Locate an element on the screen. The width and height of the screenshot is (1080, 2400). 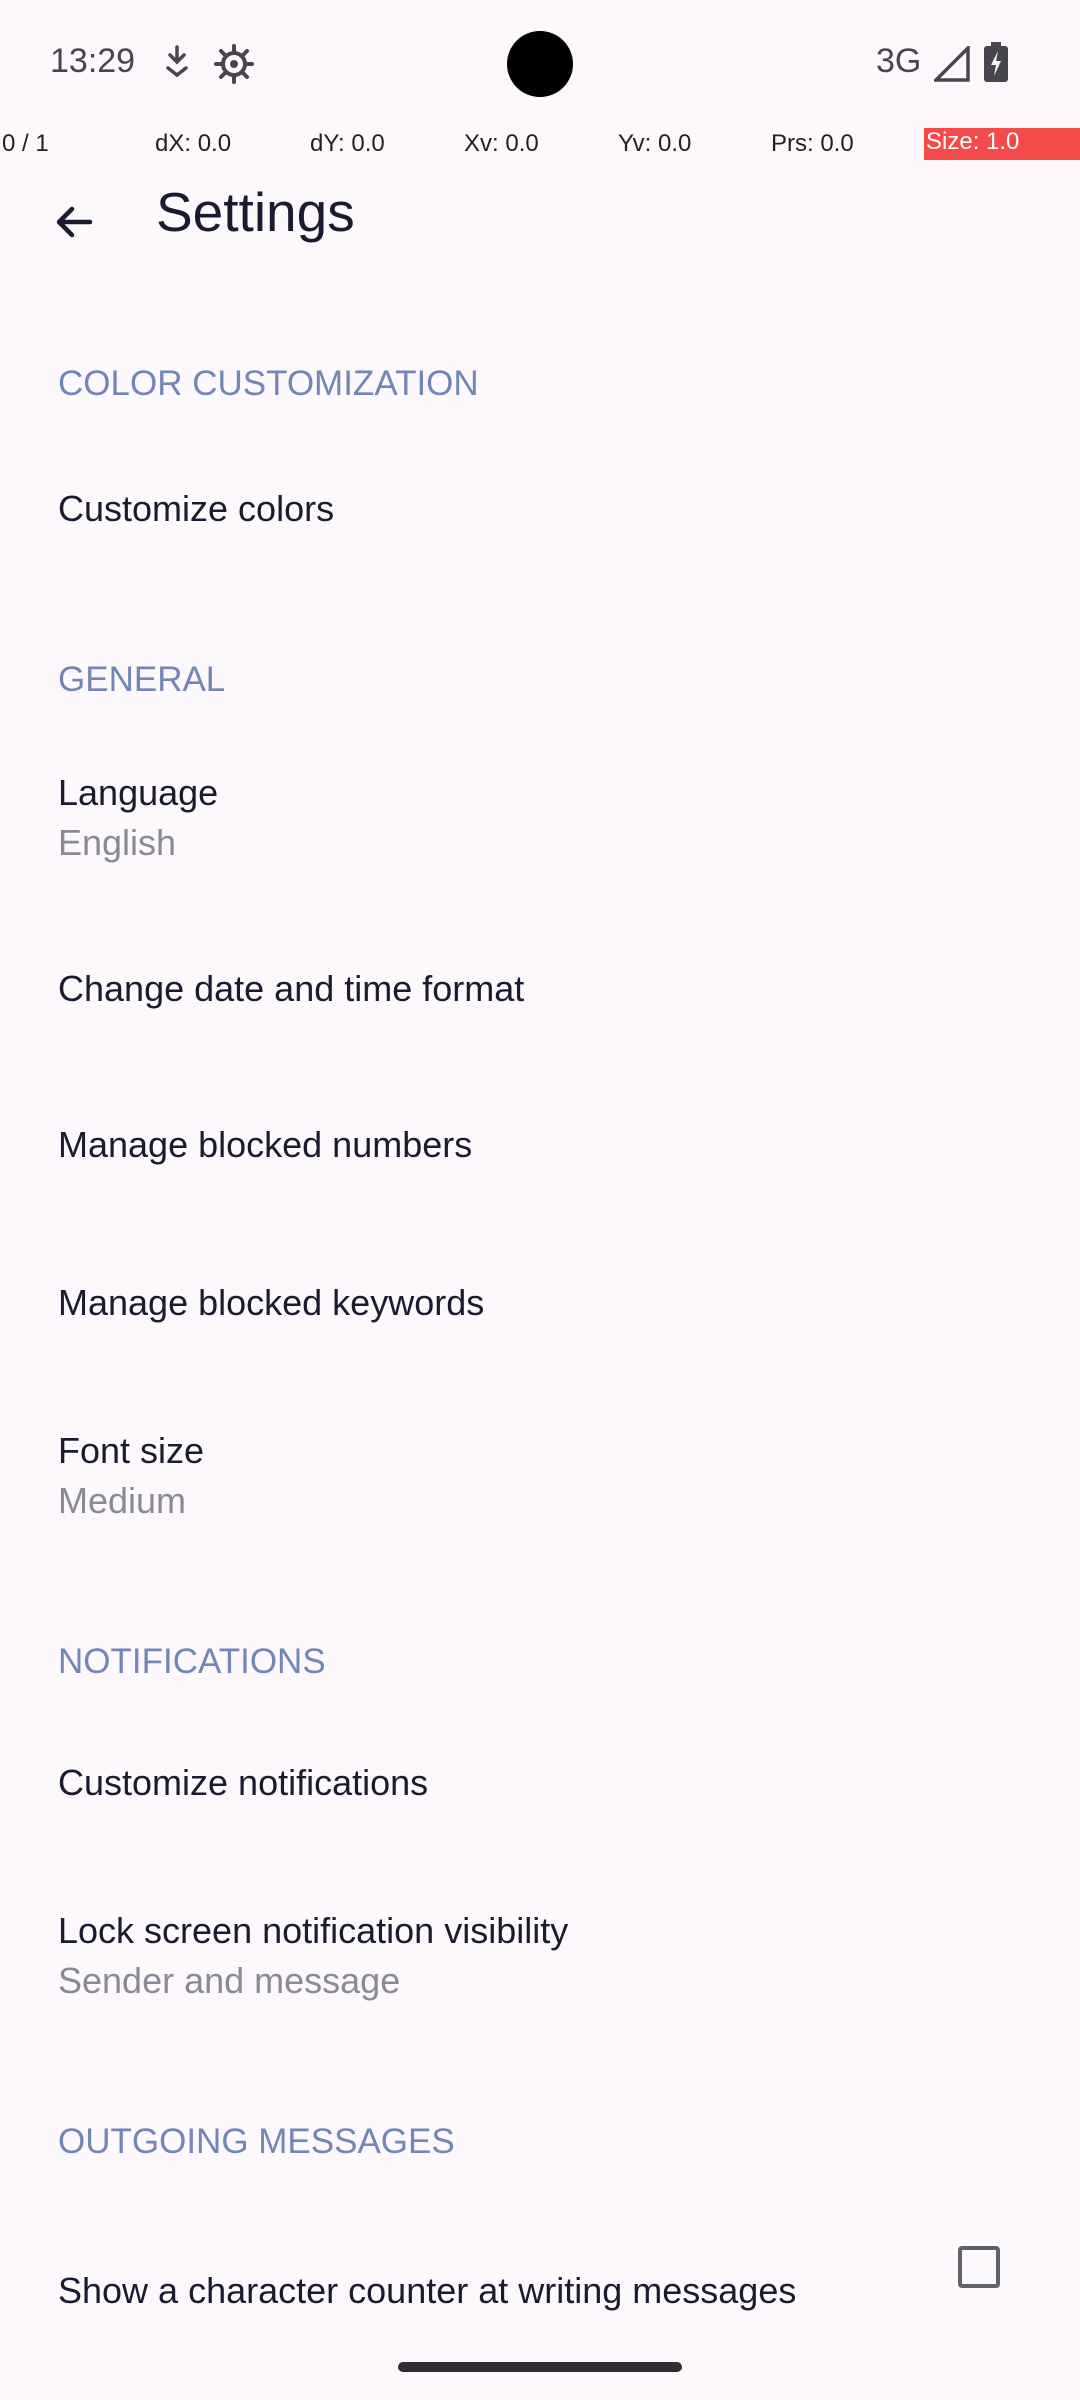
item-subtitle: English is located at coordinates (117, 842).